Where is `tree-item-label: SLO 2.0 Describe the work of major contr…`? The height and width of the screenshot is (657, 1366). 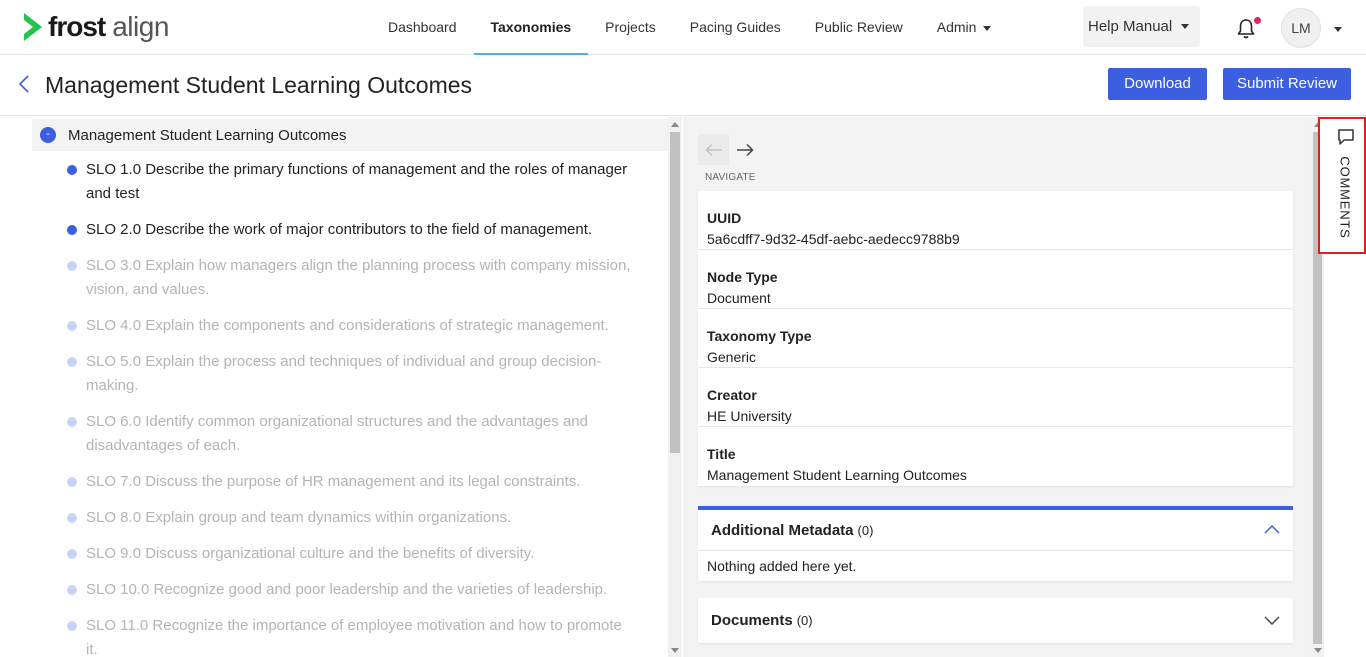 tree-item-label: SLO 2.0 Describe the work of major contr… is located at coordinates (339, 229).